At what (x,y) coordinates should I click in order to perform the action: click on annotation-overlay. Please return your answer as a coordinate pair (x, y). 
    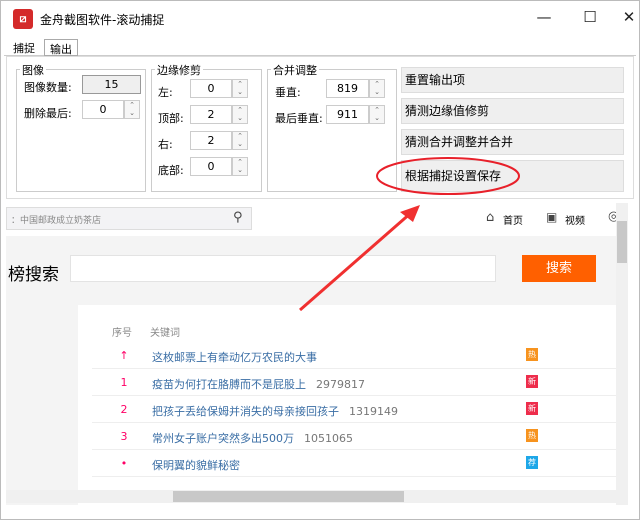
    Looking at the image, I should click on (409, 234).